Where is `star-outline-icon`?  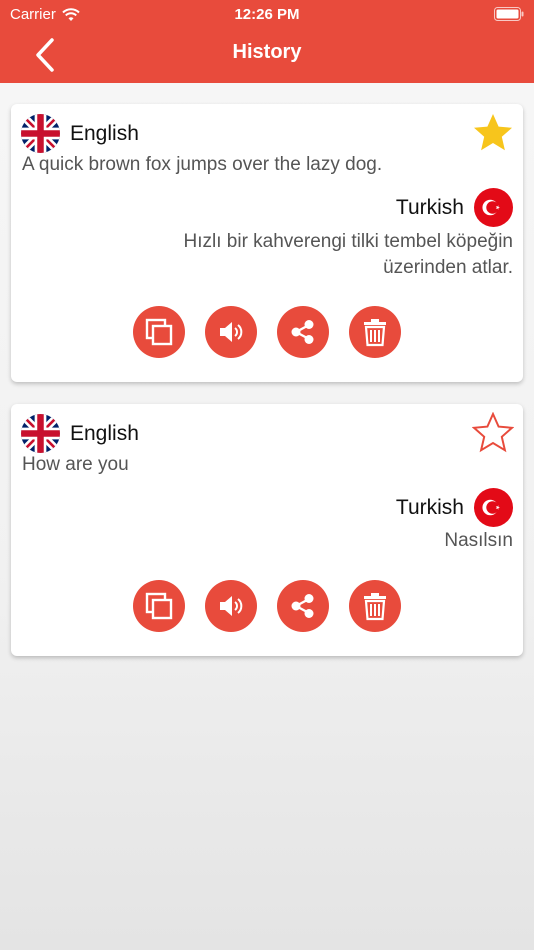 star-outline-icon is located at coordinates (493, 433).